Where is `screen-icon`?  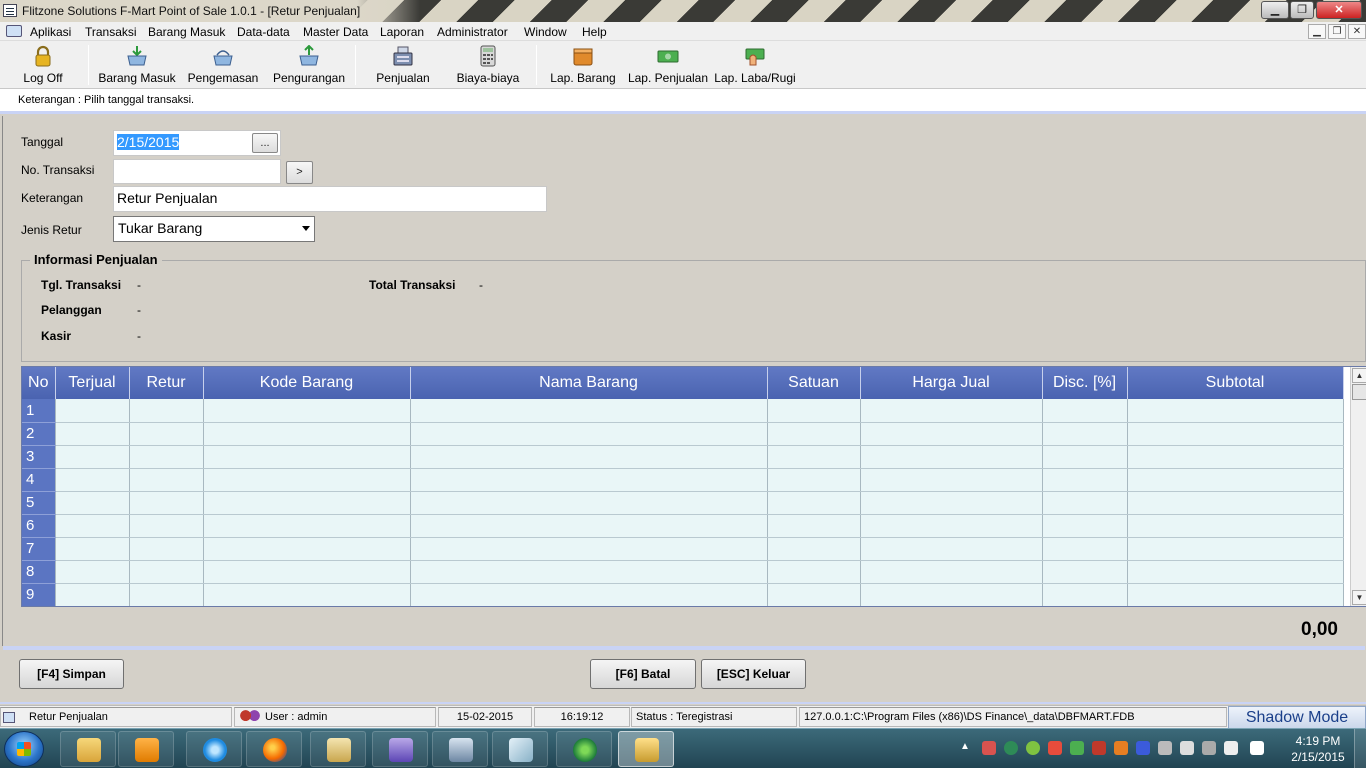 screen-icon is located at coordinates (401, 750).